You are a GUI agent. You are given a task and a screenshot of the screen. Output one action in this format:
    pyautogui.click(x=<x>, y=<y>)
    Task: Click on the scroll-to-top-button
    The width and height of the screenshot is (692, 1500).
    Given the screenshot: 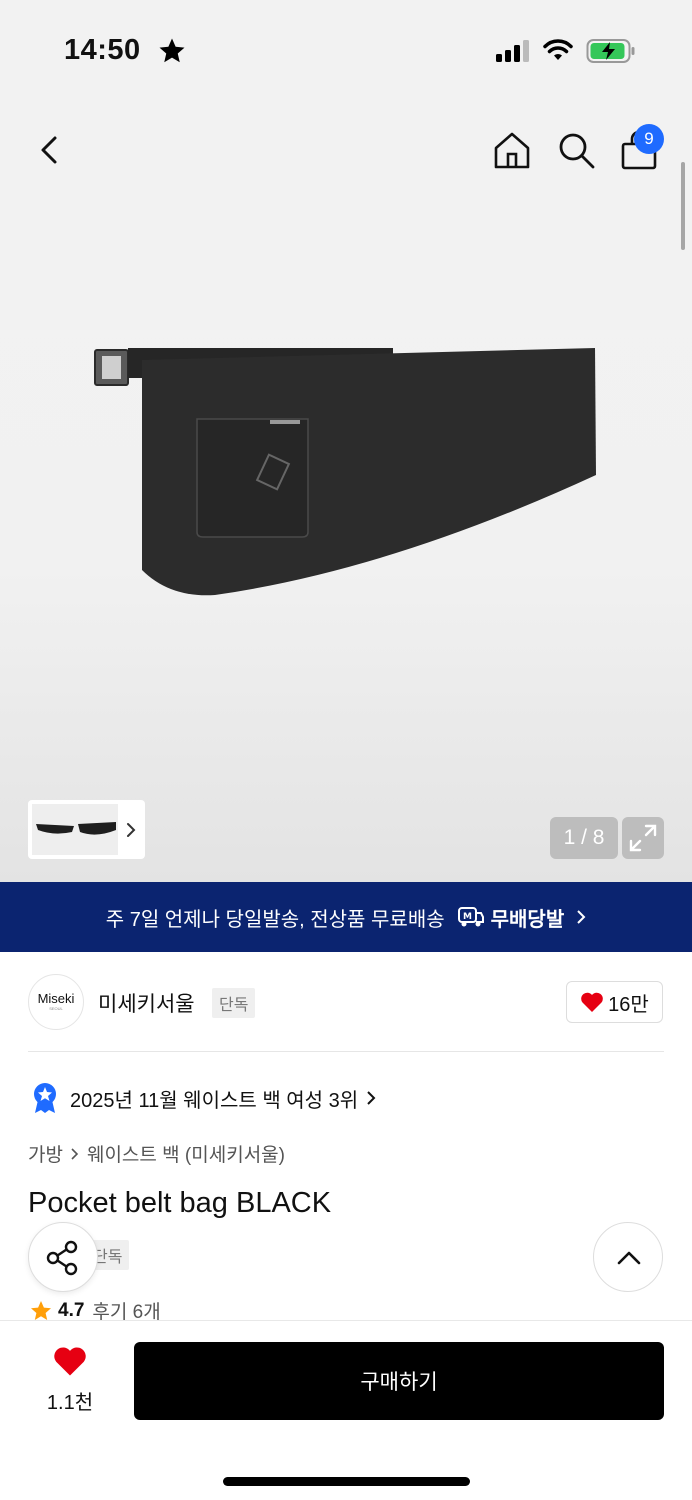 What is the action you would take?
    pyautogui.click(x=628, y=1257)
    